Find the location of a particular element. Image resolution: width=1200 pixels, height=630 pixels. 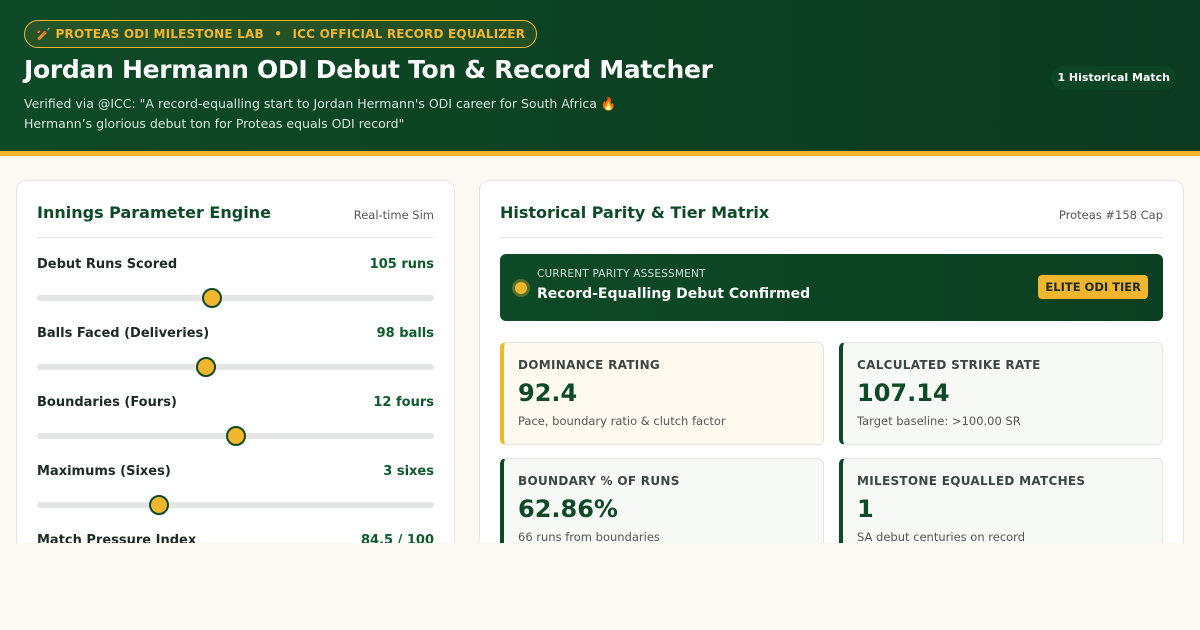

balls-slider-thumb is located at coordinates (205, 367).